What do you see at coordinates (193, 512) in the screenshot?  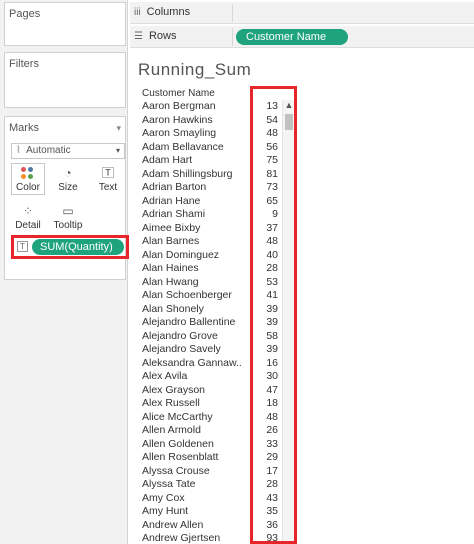 I see `customer-name-cell: Amy Hunt` at bounding box center [193, 512].